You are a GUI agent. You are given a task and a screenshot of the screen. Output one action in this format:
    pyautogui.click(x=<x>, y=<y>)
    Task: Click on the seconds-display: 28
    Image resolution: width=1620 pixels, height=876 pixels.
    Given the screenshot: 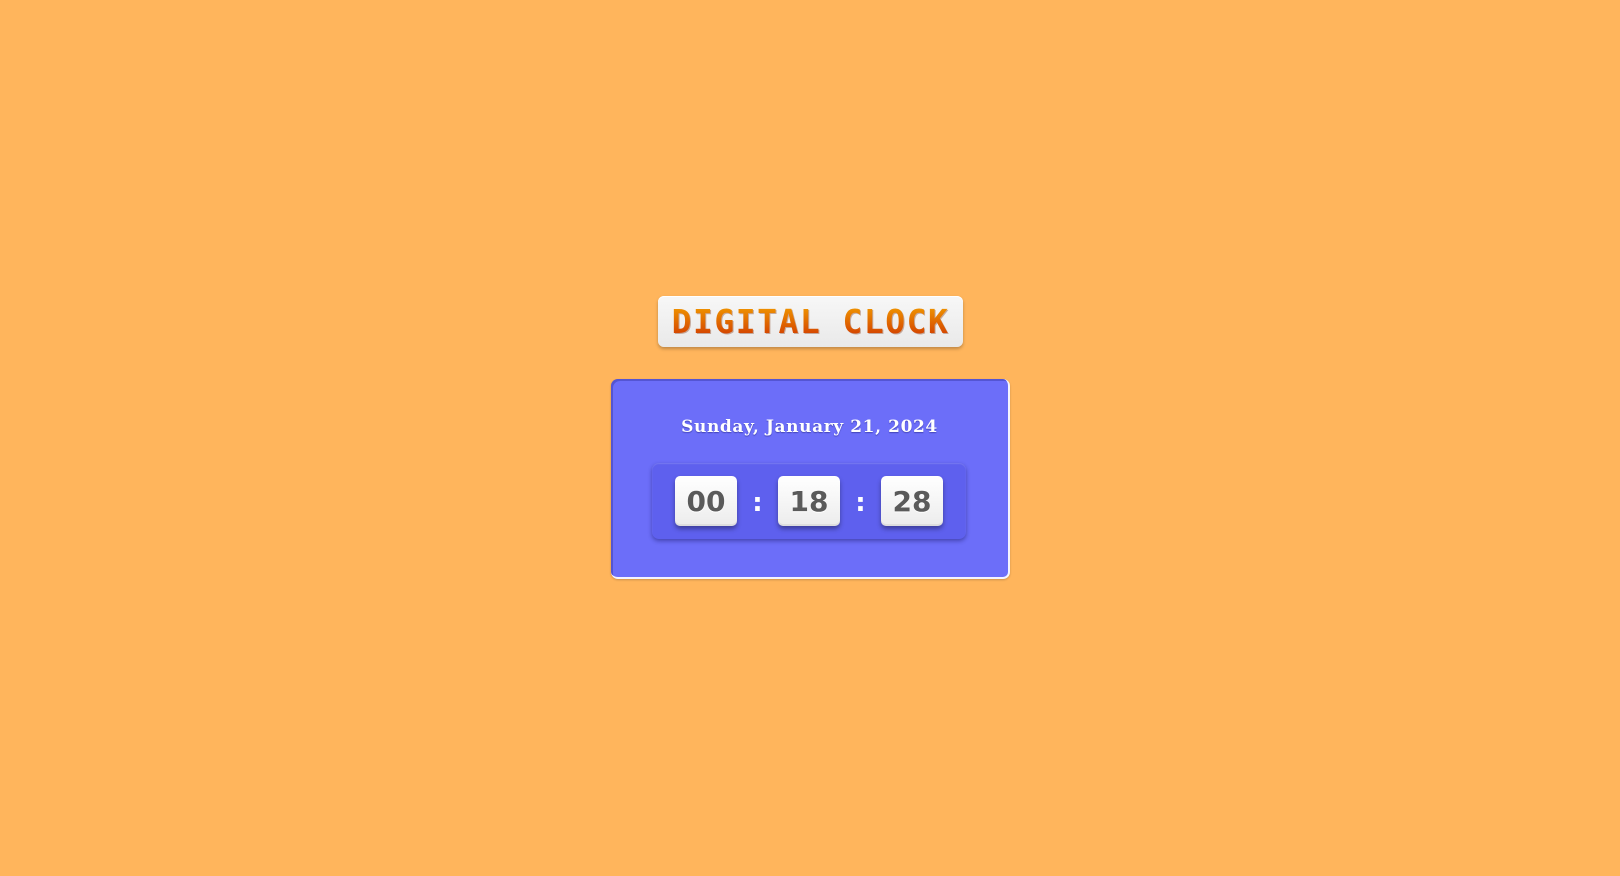 What is the action you would take?
    pyautogui.click(x=912, y=501)
    